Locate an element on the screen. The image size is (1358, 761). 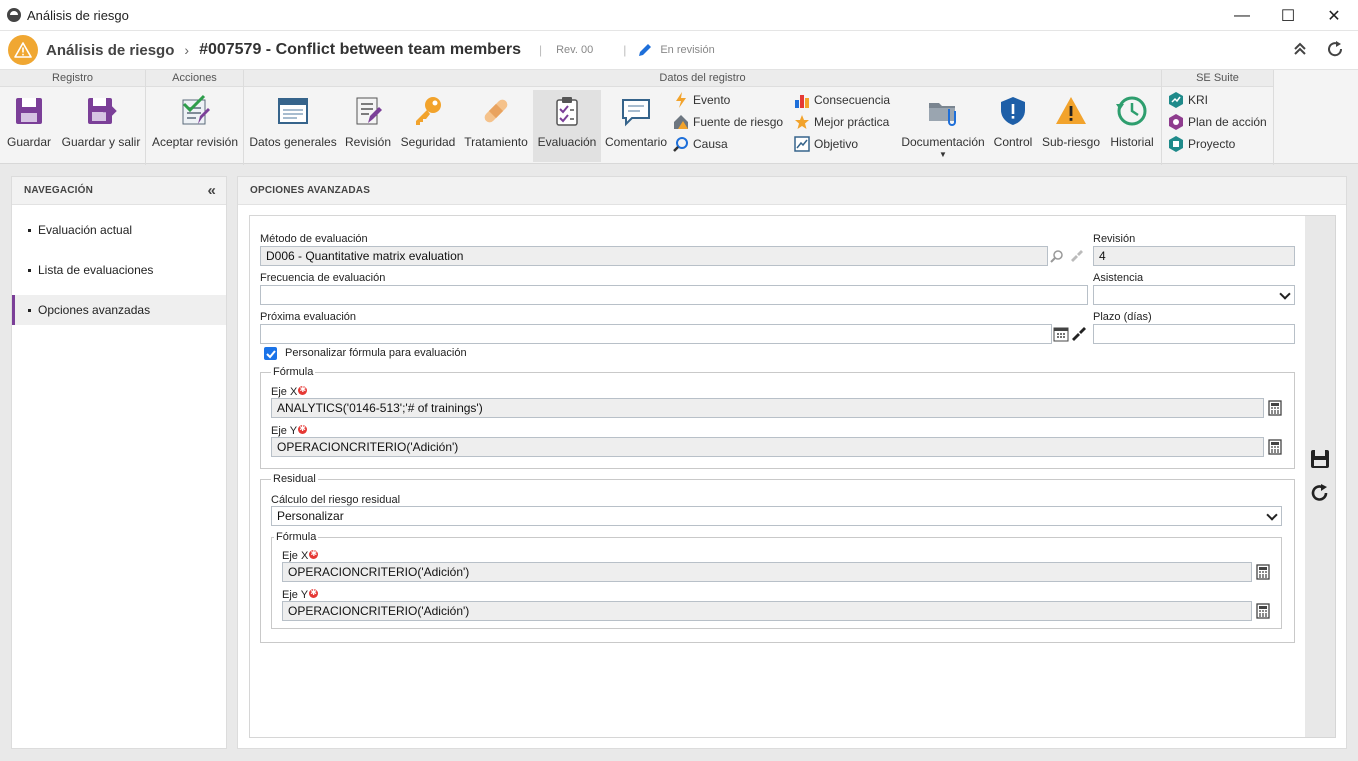
residual-axis-x-field: OPERACIONCRITERIO('Adición') is located at coordinates (767, 572).